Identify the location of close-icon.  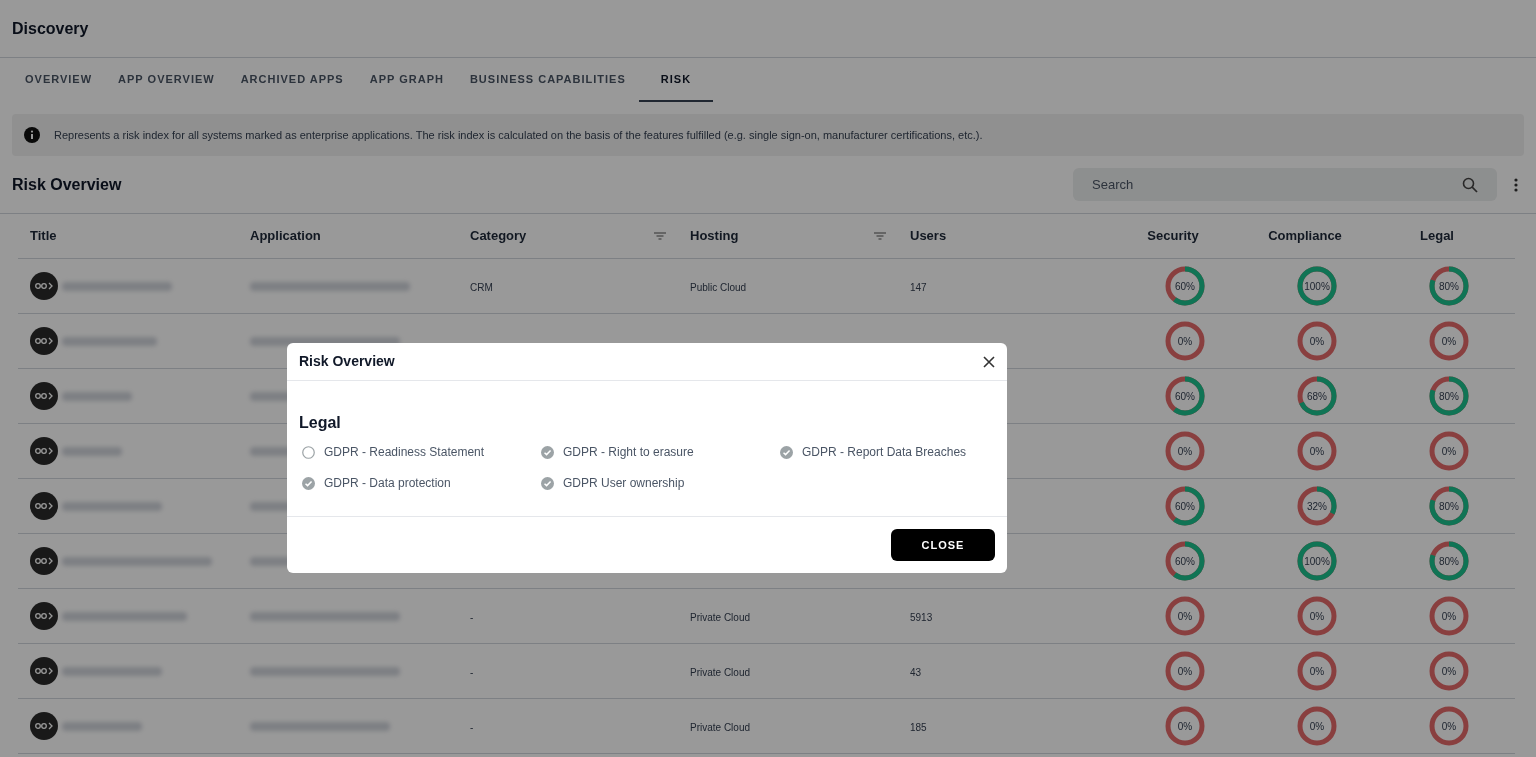
(989, 361).